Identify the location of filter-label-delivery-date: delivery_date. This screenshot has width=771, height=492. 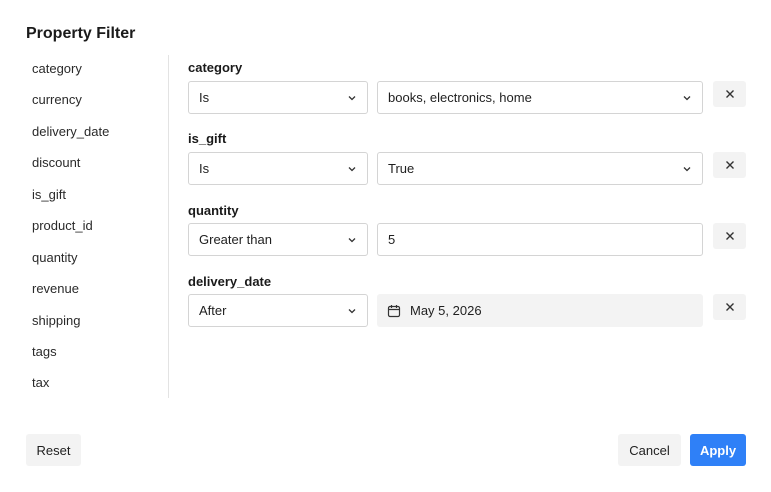
(230, 281).